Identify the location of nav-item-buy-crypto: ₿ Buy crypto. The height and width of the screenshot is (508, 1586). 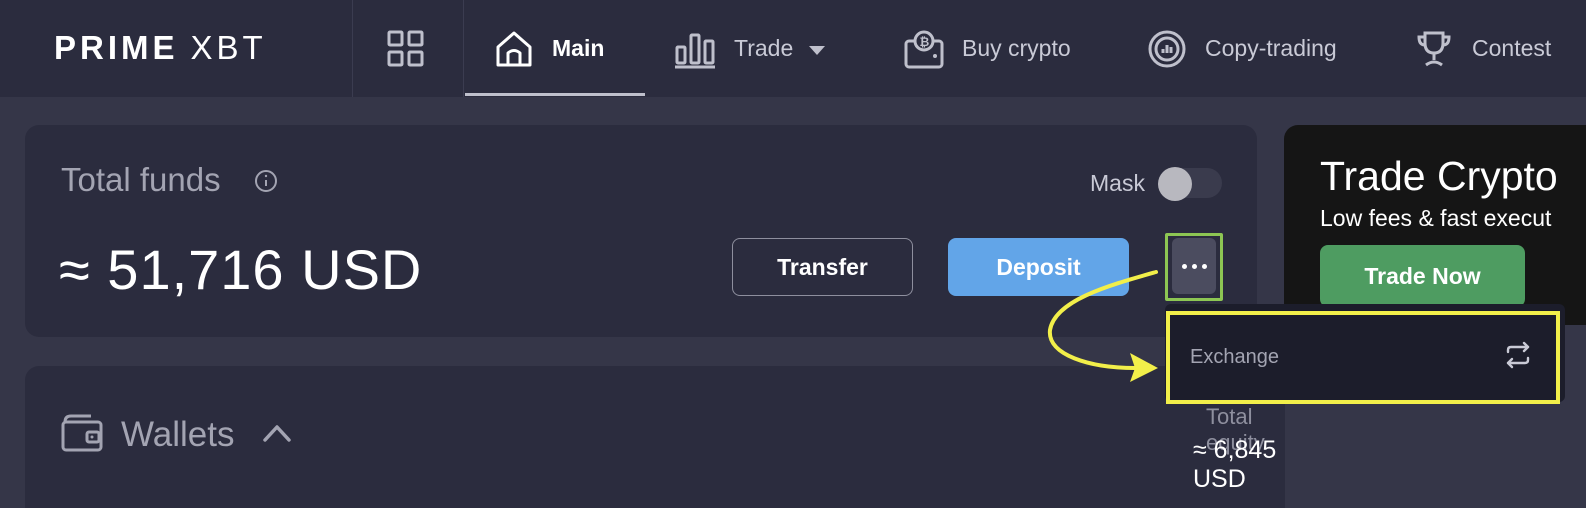
(987, 48).